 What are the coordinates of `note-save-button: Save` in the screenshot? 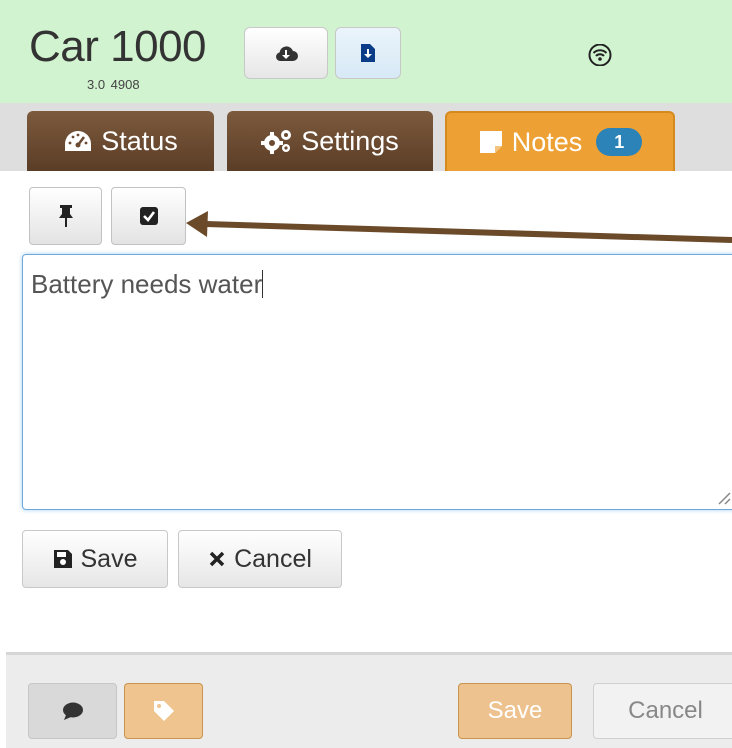 It's located at (95, 559).